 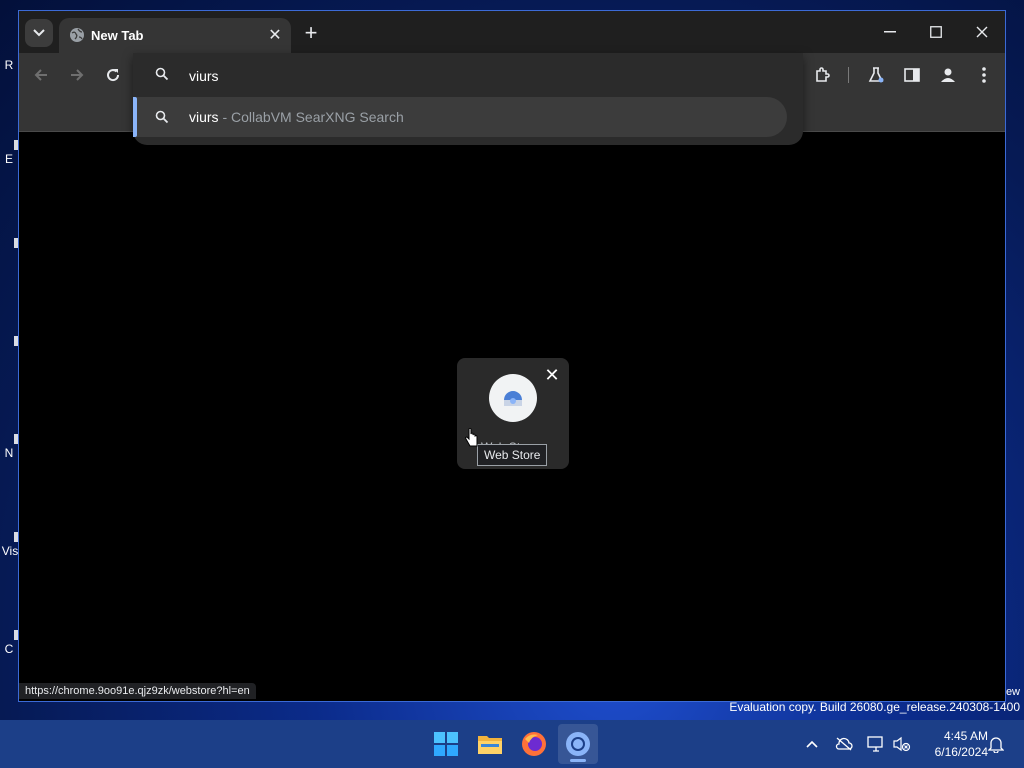 What do you see at coordinates (9, 447) in the screenshot?
I see `desktop-icon-fragment: N` at bounding box center [9, 447].